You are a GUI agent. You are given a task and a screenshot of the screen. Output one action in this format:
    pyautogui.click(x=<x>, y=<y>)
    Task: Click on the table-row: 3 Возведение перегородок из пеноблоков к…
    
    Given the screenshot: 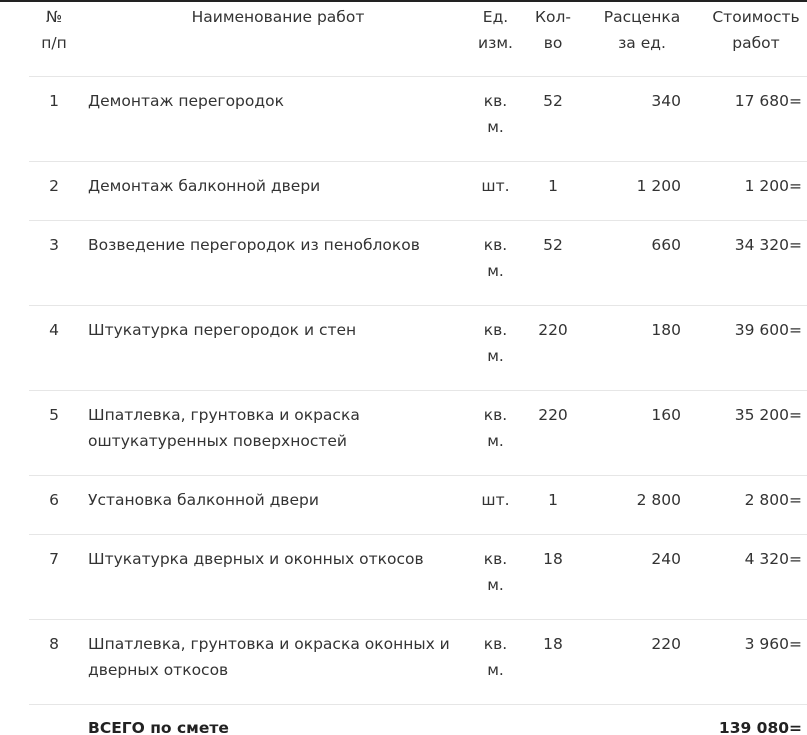 What is the action you would take?
    pyautogui.click(x=418, y=263)
    